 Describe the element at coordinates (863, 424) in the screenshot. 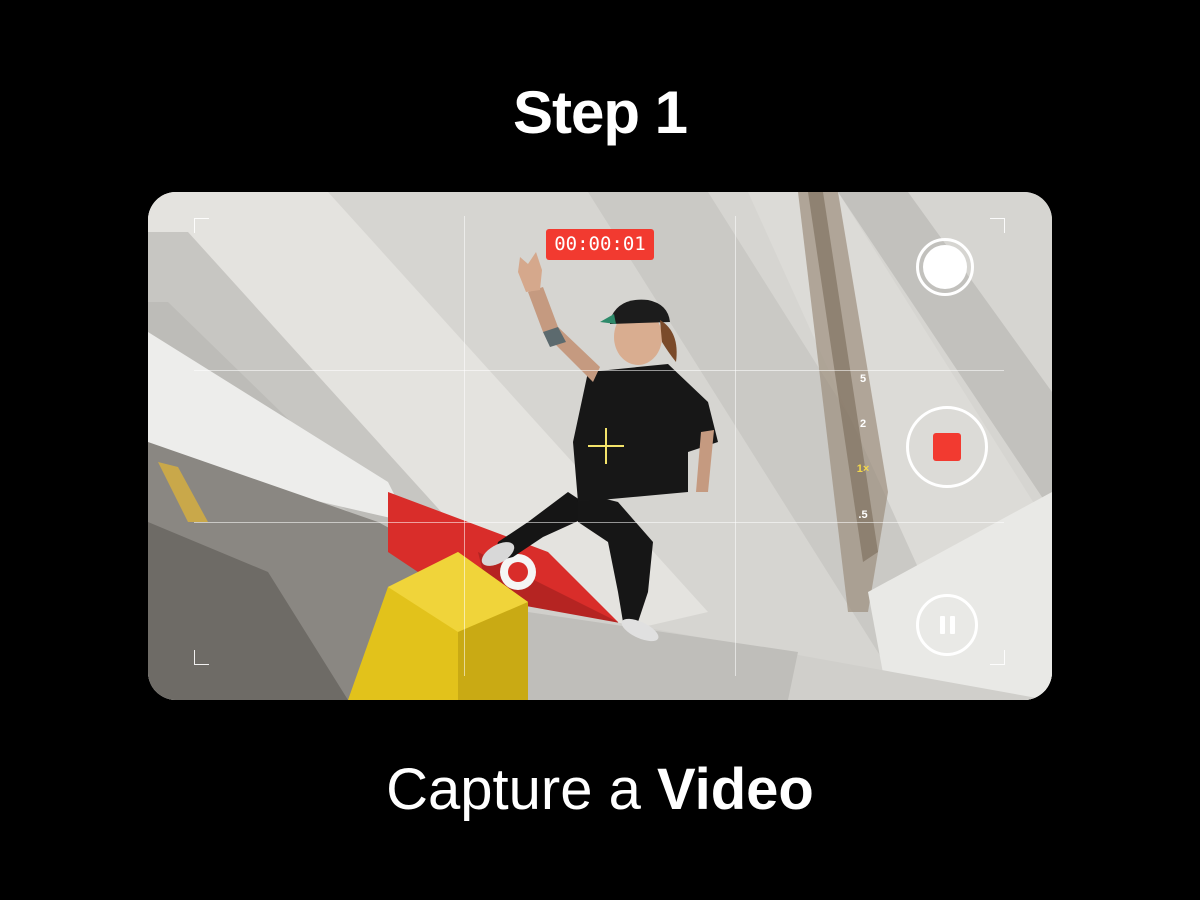

I see `zoom-option-2: 2` at that location.